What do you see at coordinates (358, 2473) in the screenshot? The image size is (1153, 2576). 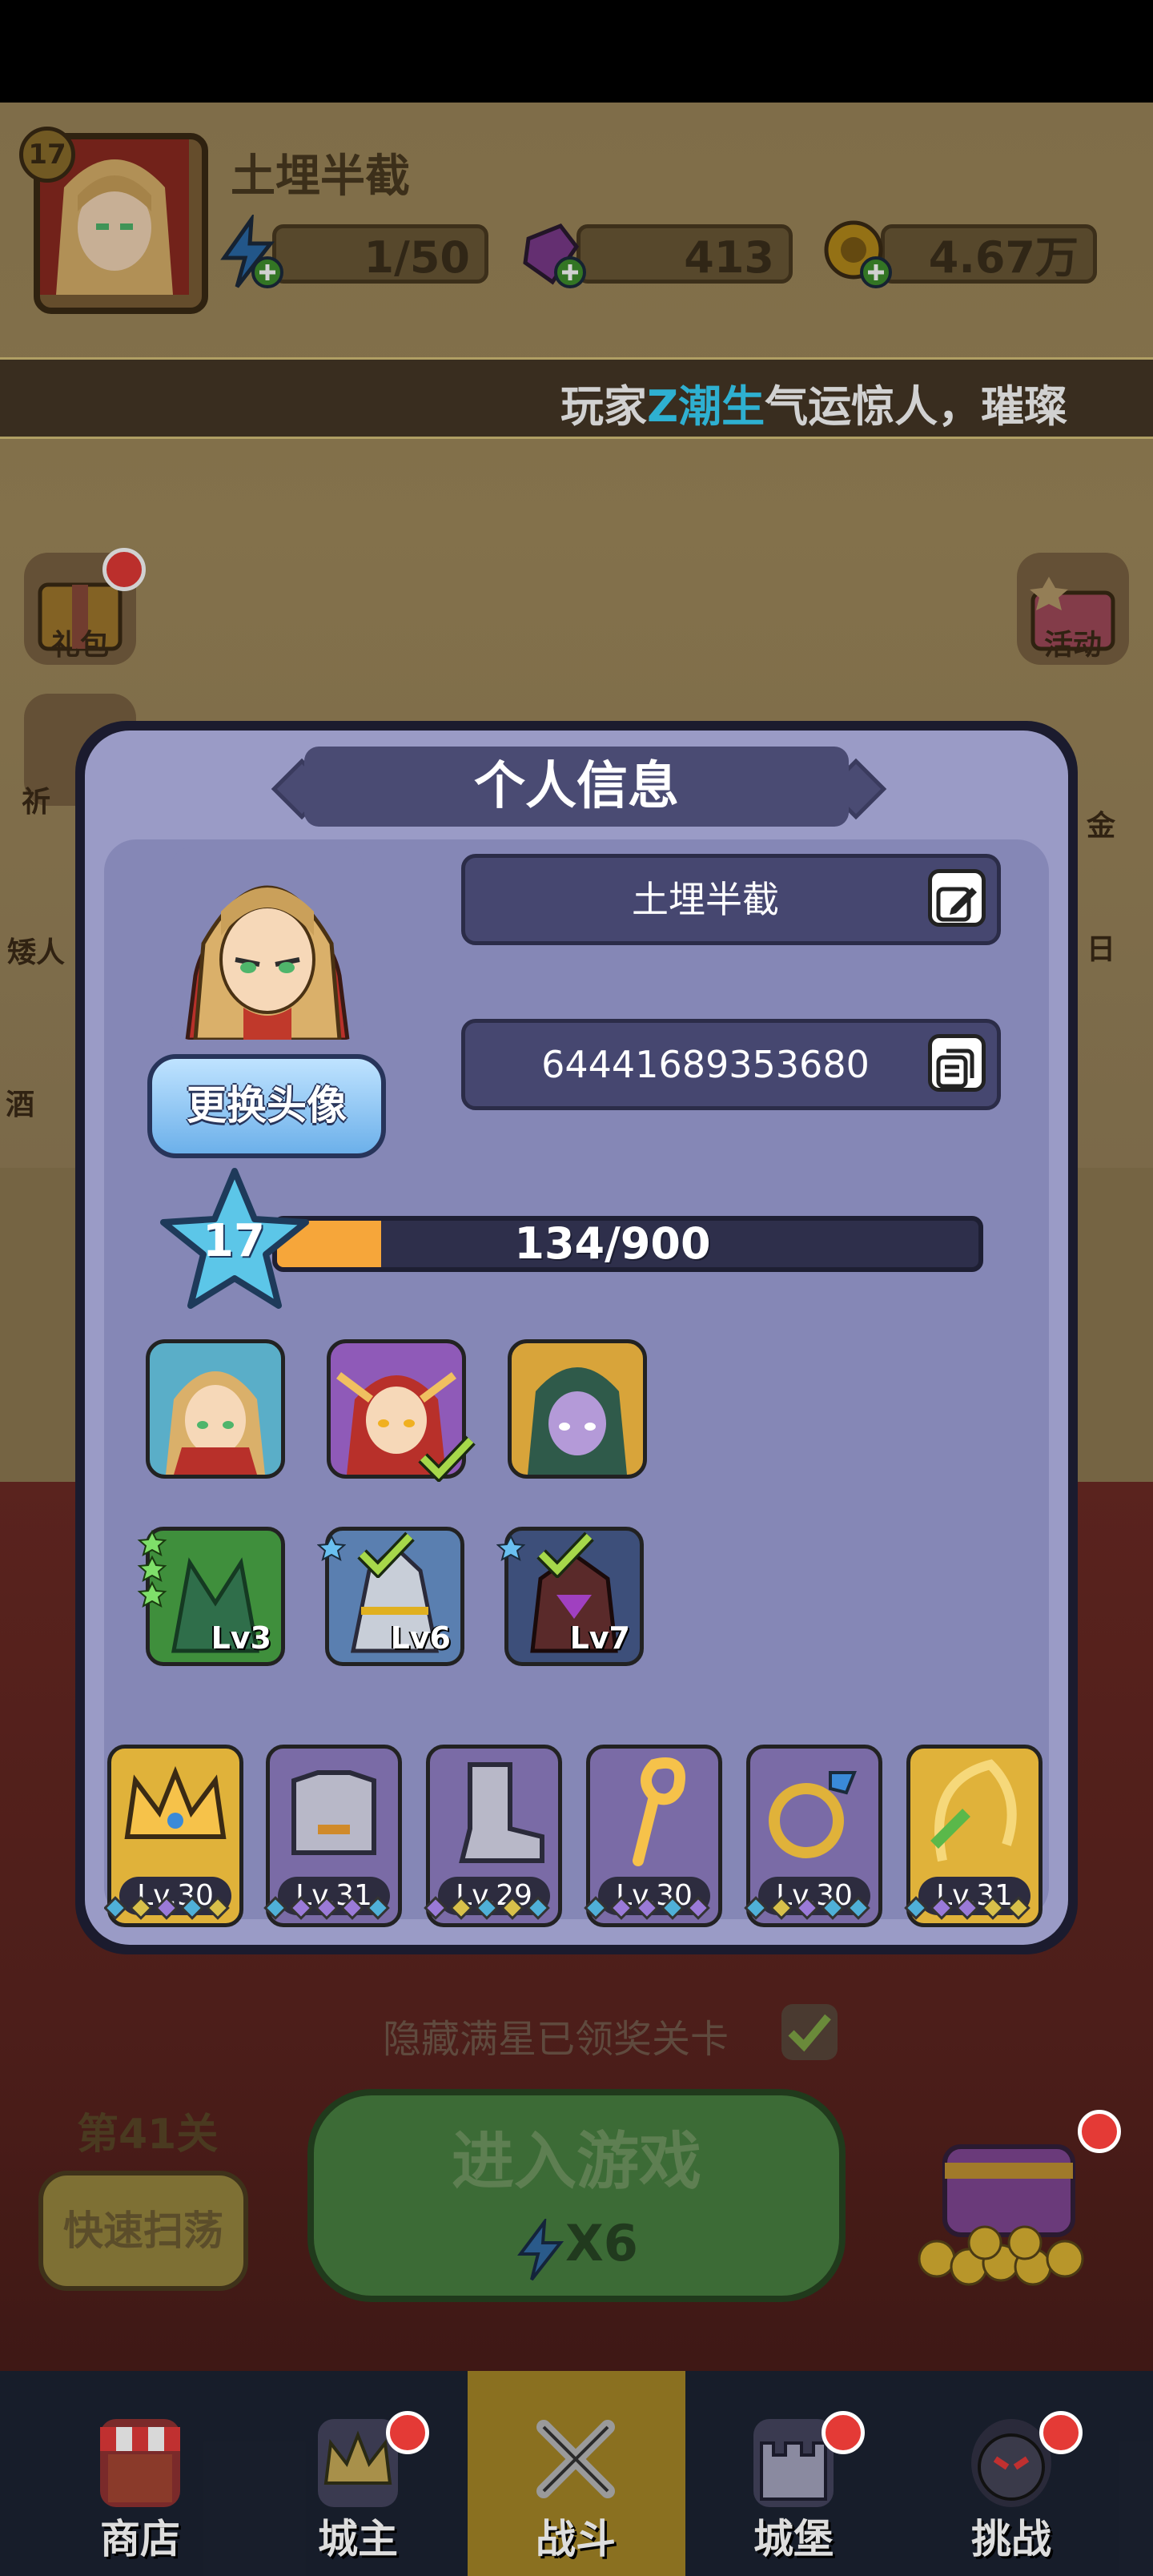 I see `nav-lord: 城主` at bounding box center [358, 2473].